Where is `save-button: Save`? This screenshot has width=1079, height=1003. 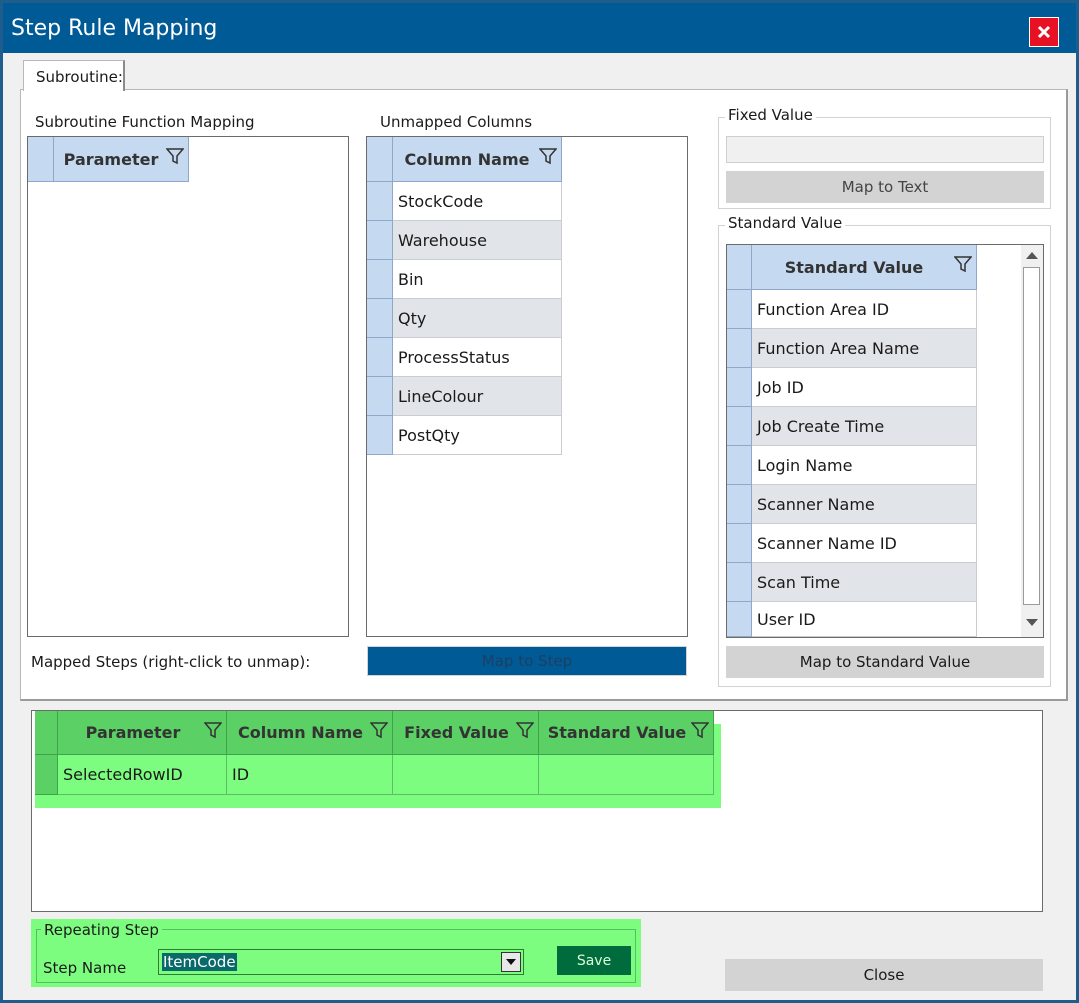 save-button: Save is located at coordinates (594, 960).